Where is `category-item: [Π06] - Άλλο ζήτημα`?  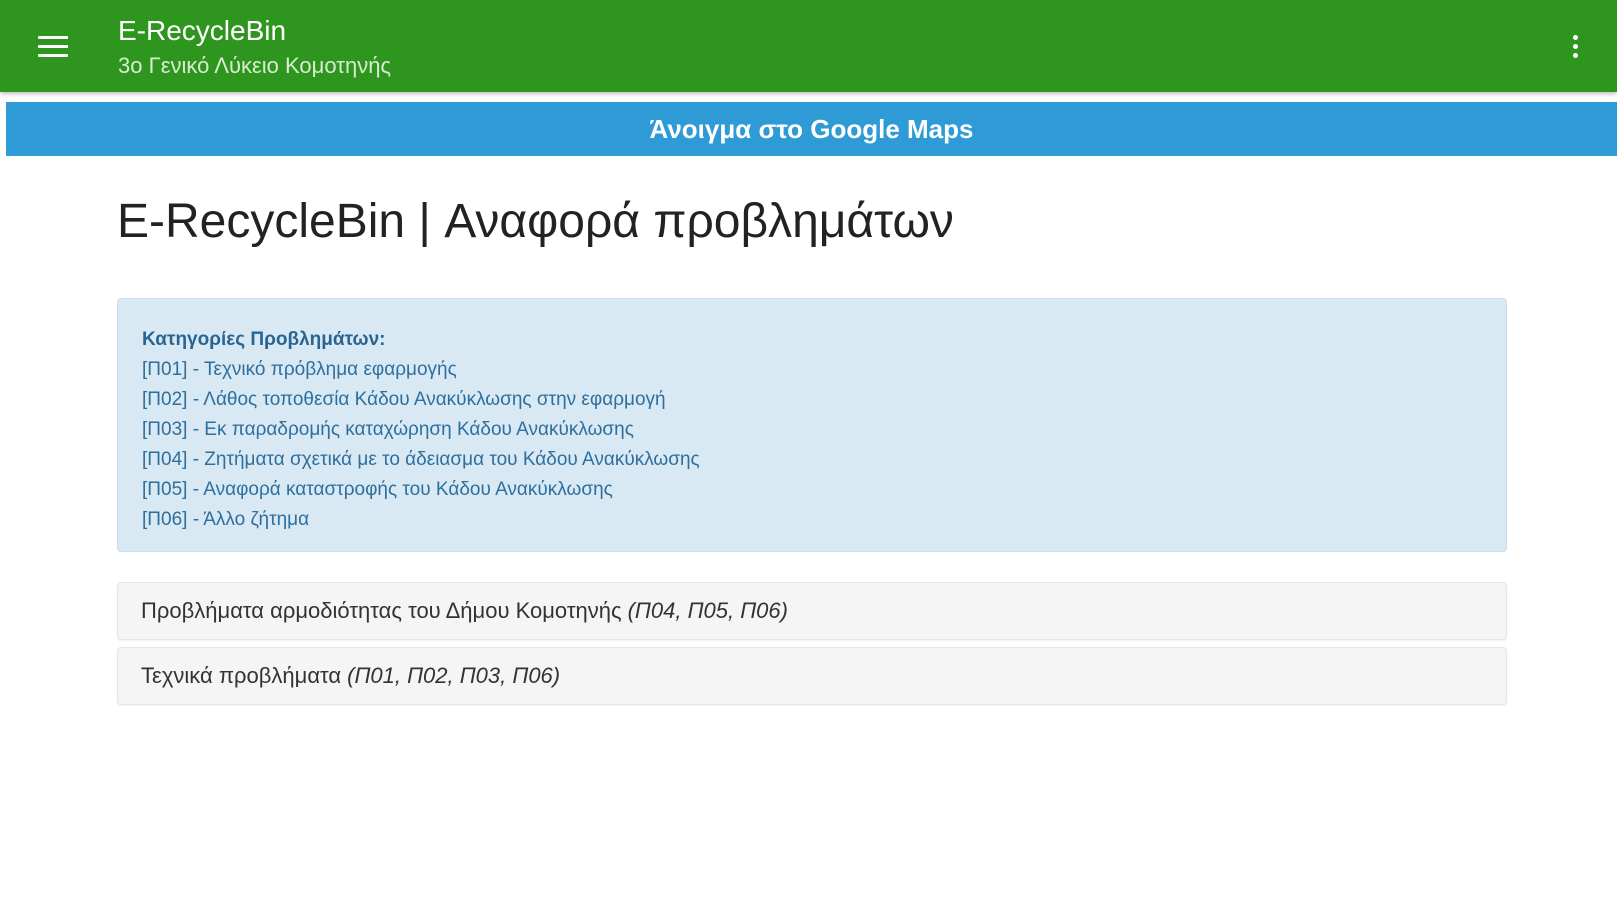 category-item: [Π06] - Άλλο ζήτημα is located at coordinates (226, 519).